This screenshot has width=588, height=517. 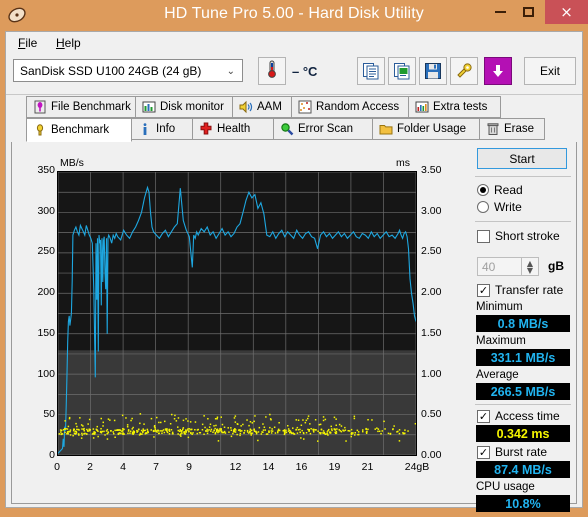 What do you see at coordinates (40, 130) in the screenshot?
I see `benchmark-icon` at bounding box center [40, 130].